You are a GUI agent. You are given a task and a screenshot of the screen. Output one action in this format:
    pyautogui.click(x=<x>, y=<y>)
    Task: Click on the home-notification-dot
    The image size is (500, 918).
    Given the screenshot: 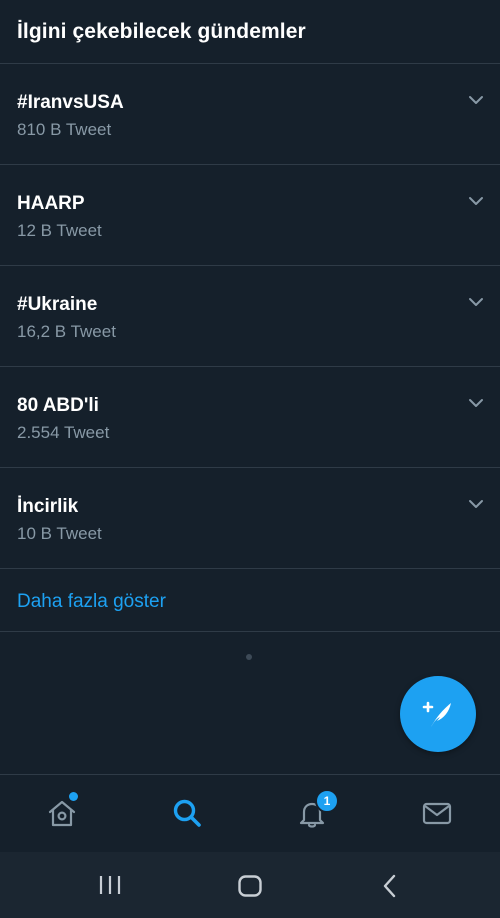 What is the action you would take?
    pyautogui.click(x=73, y=796)
    